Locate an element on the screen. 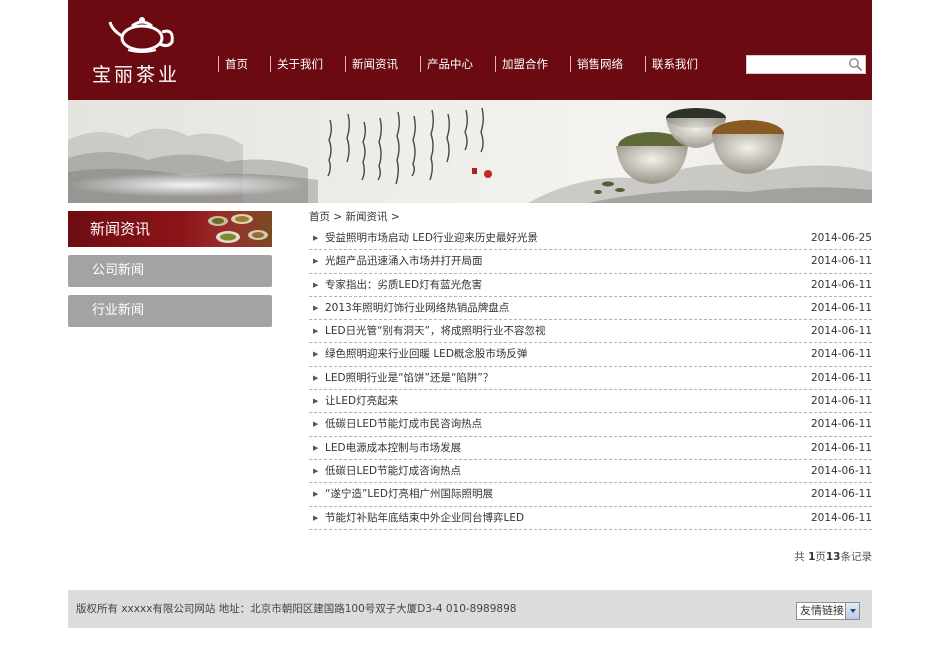 Image resolution: width=940 pixels, height=671 pixels. news-row: ▶ 低碳日LED节能灯成市民咨询热点 2014-06-11 is located at coordinates (590, 425).